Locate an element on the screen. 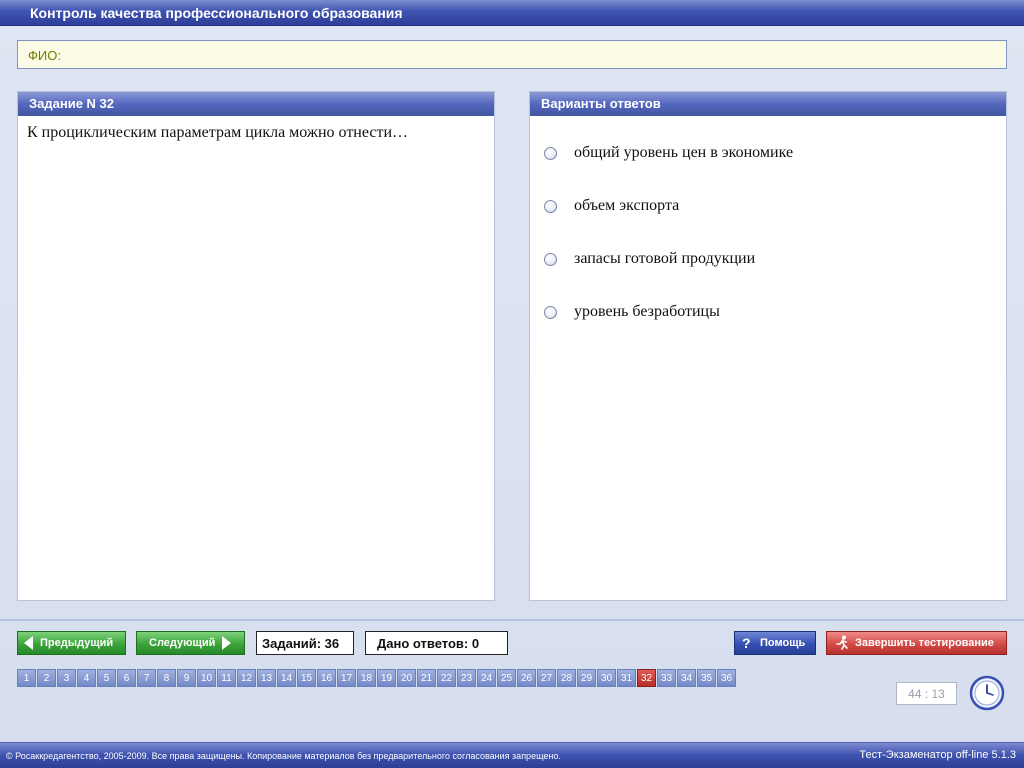 Image resolution: width=1024 pixels, height=768 pixels. question-number-button: 25 is located at coordinates (506, 678).